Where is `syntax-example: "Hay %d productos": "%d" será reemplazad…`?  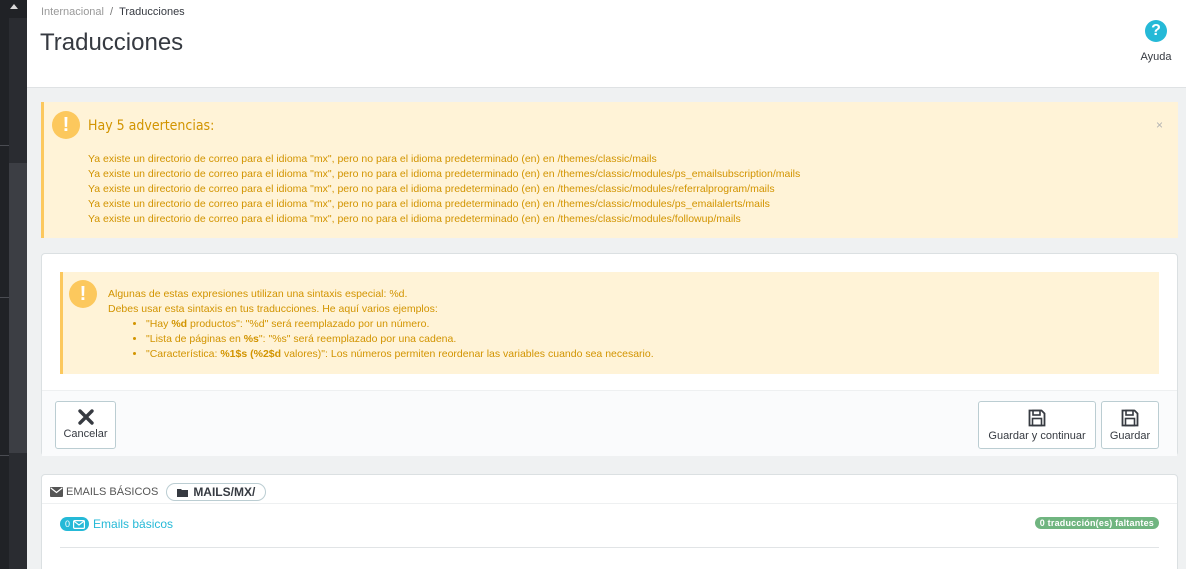 syntax-example: "Hay %d productos": "%d" será reemplazad… is located at coordinates (400, 324).